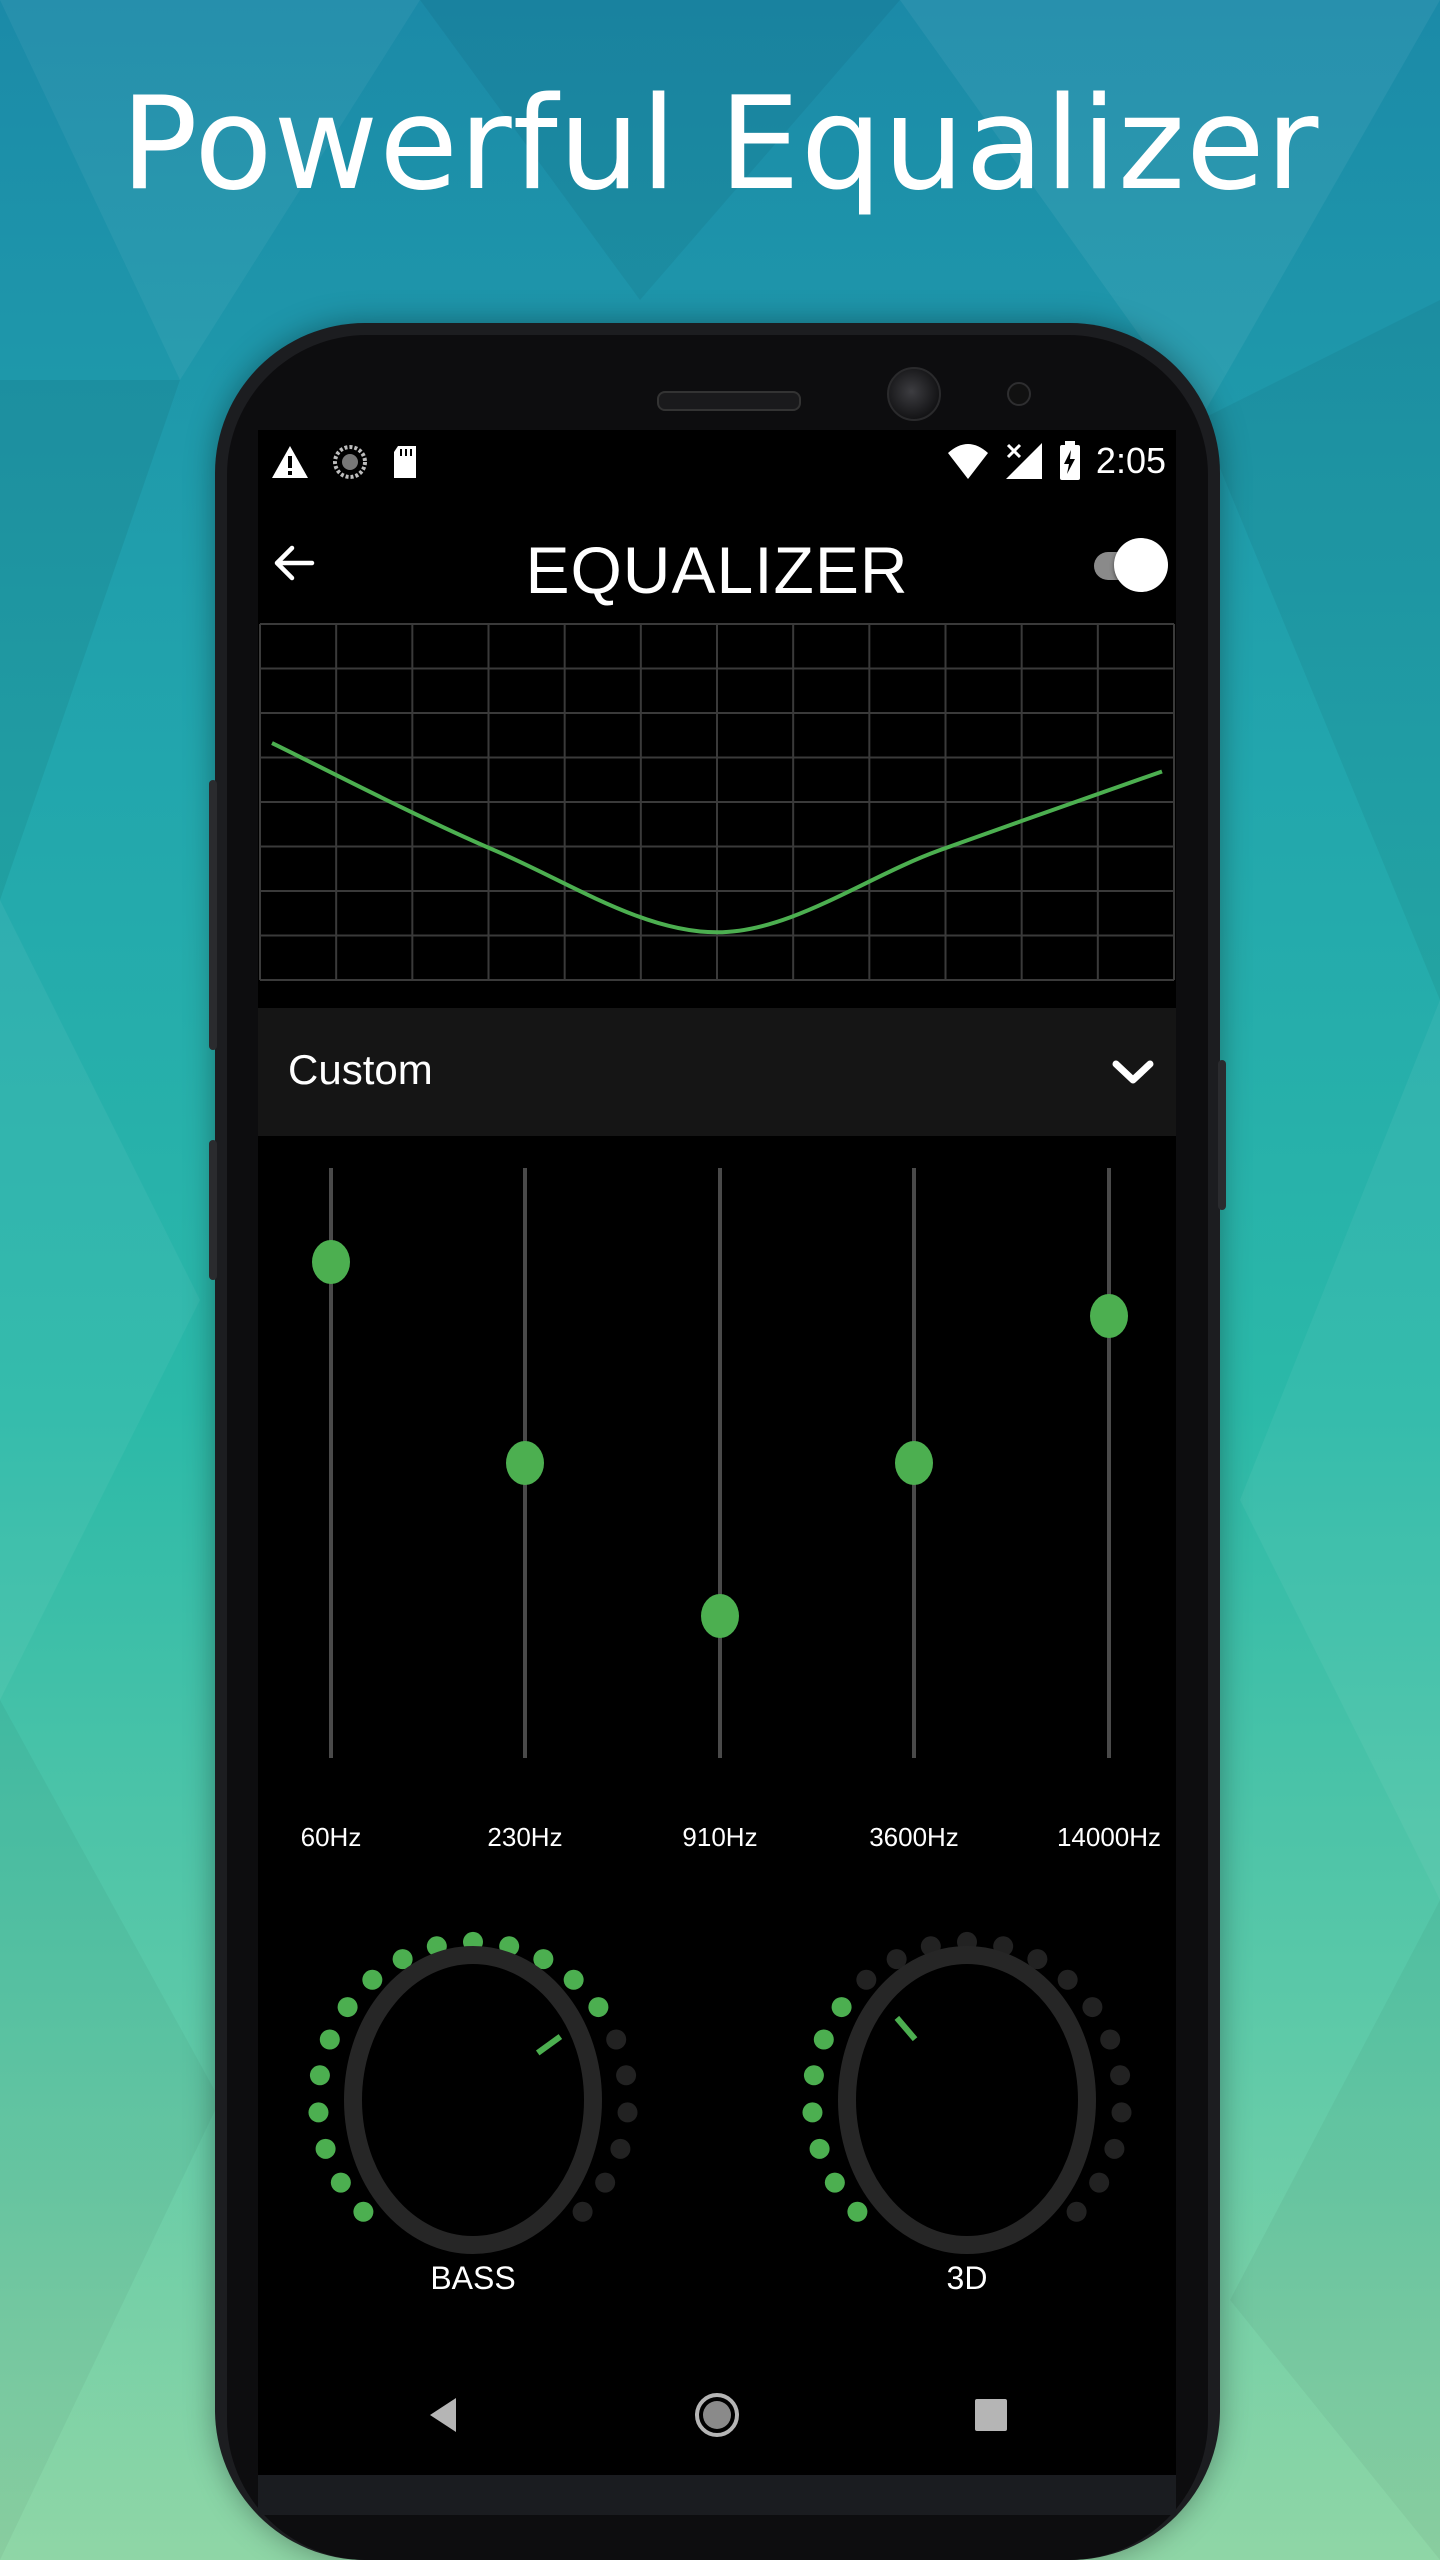 This screenshot has height=2560, width=1440. What do you see at coordinates (331, 1510) in the screenshot?
I see `band-slider-60hz: 60Hz` at bounding box center [331, 1510].